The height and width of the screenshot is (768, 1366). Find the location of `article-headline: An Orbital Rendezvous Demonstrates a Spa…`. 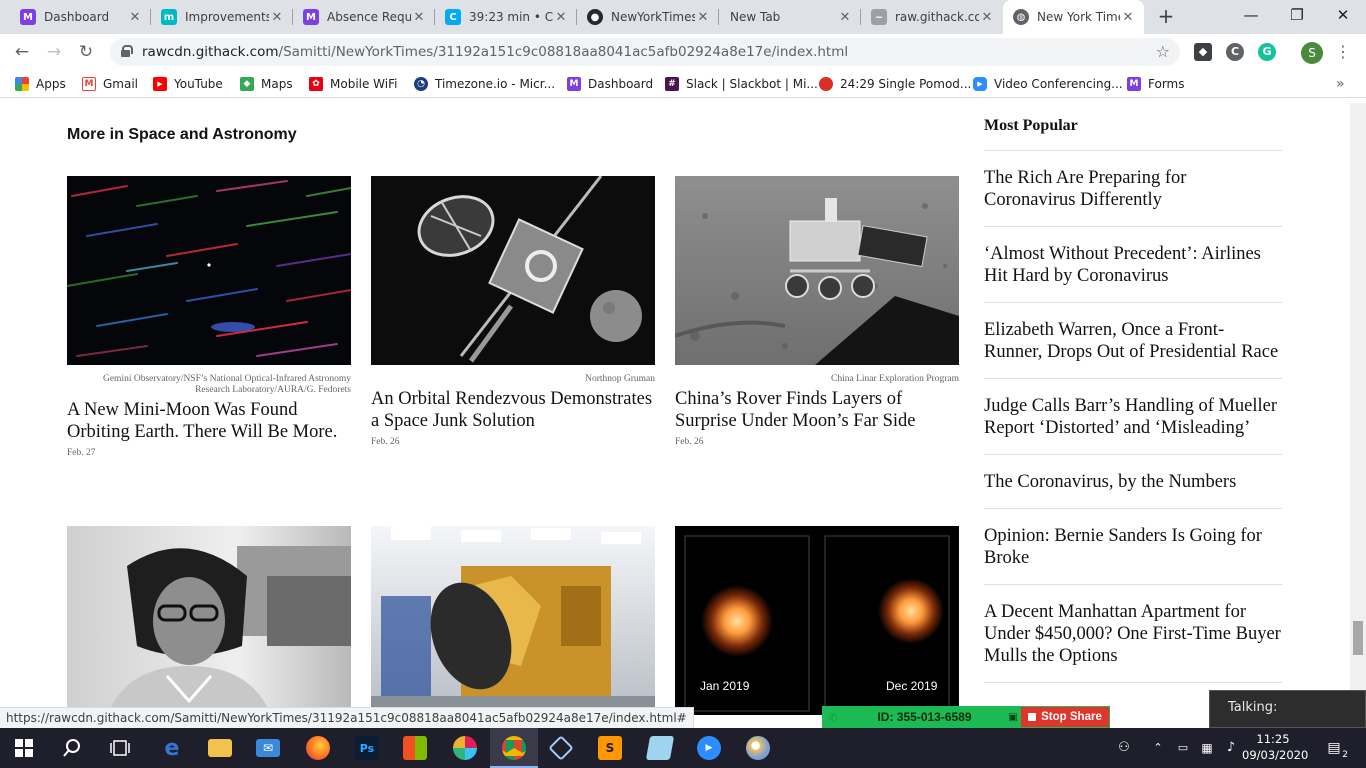

article-headline: An Orbital Rendezvous Demonstrates a Spa… is located at coordinates (513, 410).